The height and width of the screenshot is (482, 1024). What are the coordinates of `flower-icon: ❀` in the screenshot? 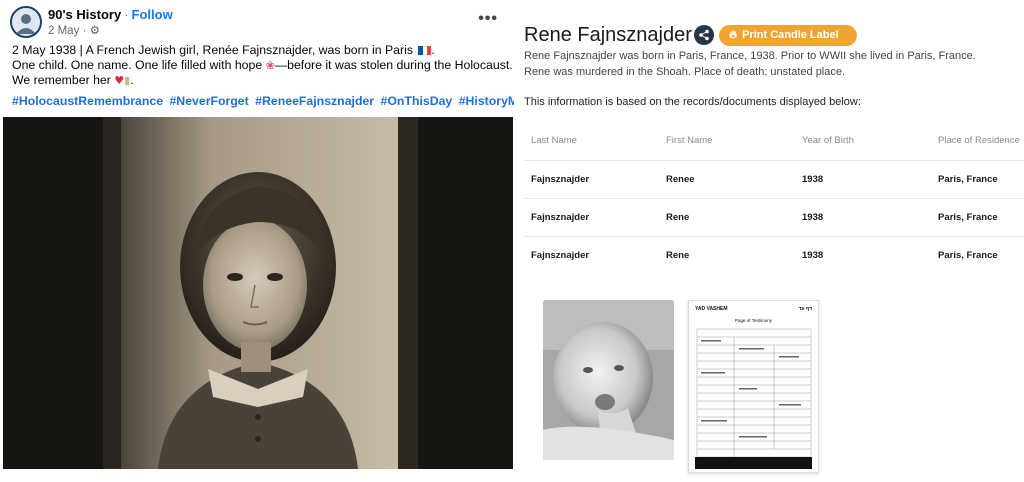 It's located at (270, 65).